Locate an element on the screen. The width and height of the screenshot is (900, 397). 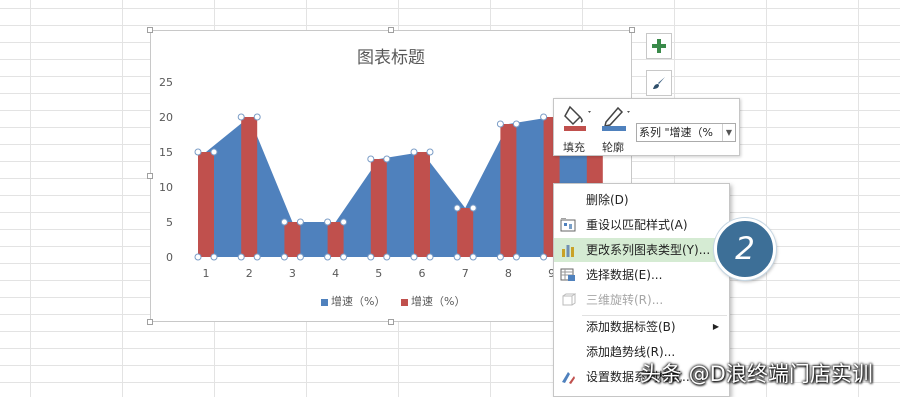
x-tick-label: 4 is located at coordinates (335, 273).